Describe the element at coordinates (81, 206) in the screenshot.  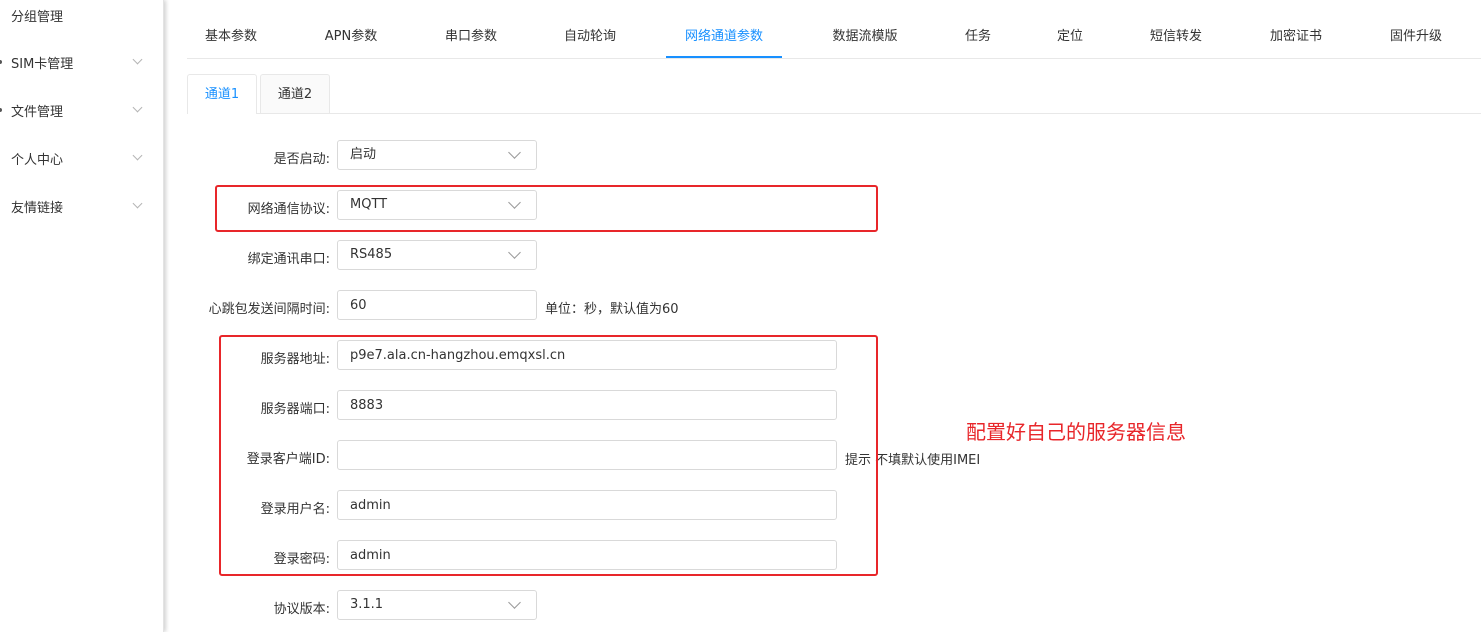
I see `sidebar-item-friend-links: 友情链接` at that location.